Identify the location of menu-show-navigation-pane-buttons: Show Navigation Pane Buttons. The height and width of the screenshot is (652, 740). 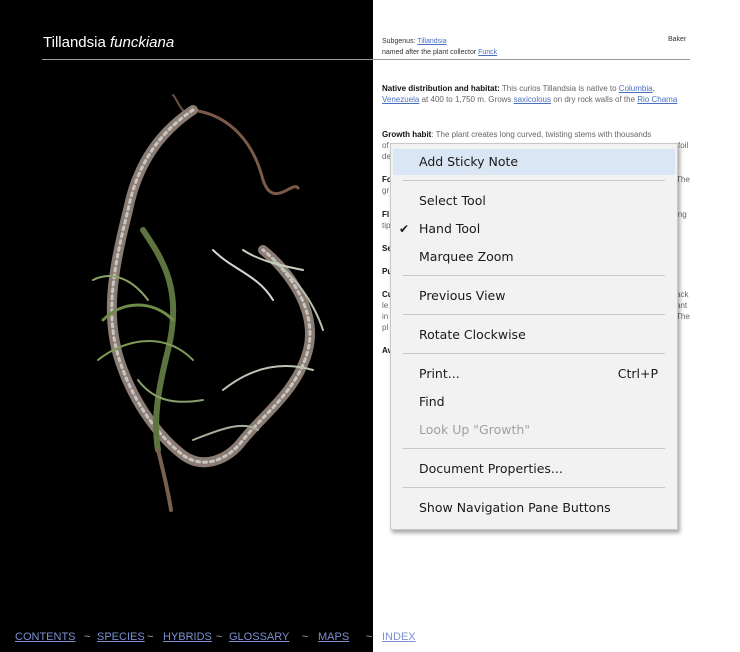
(534, 508).